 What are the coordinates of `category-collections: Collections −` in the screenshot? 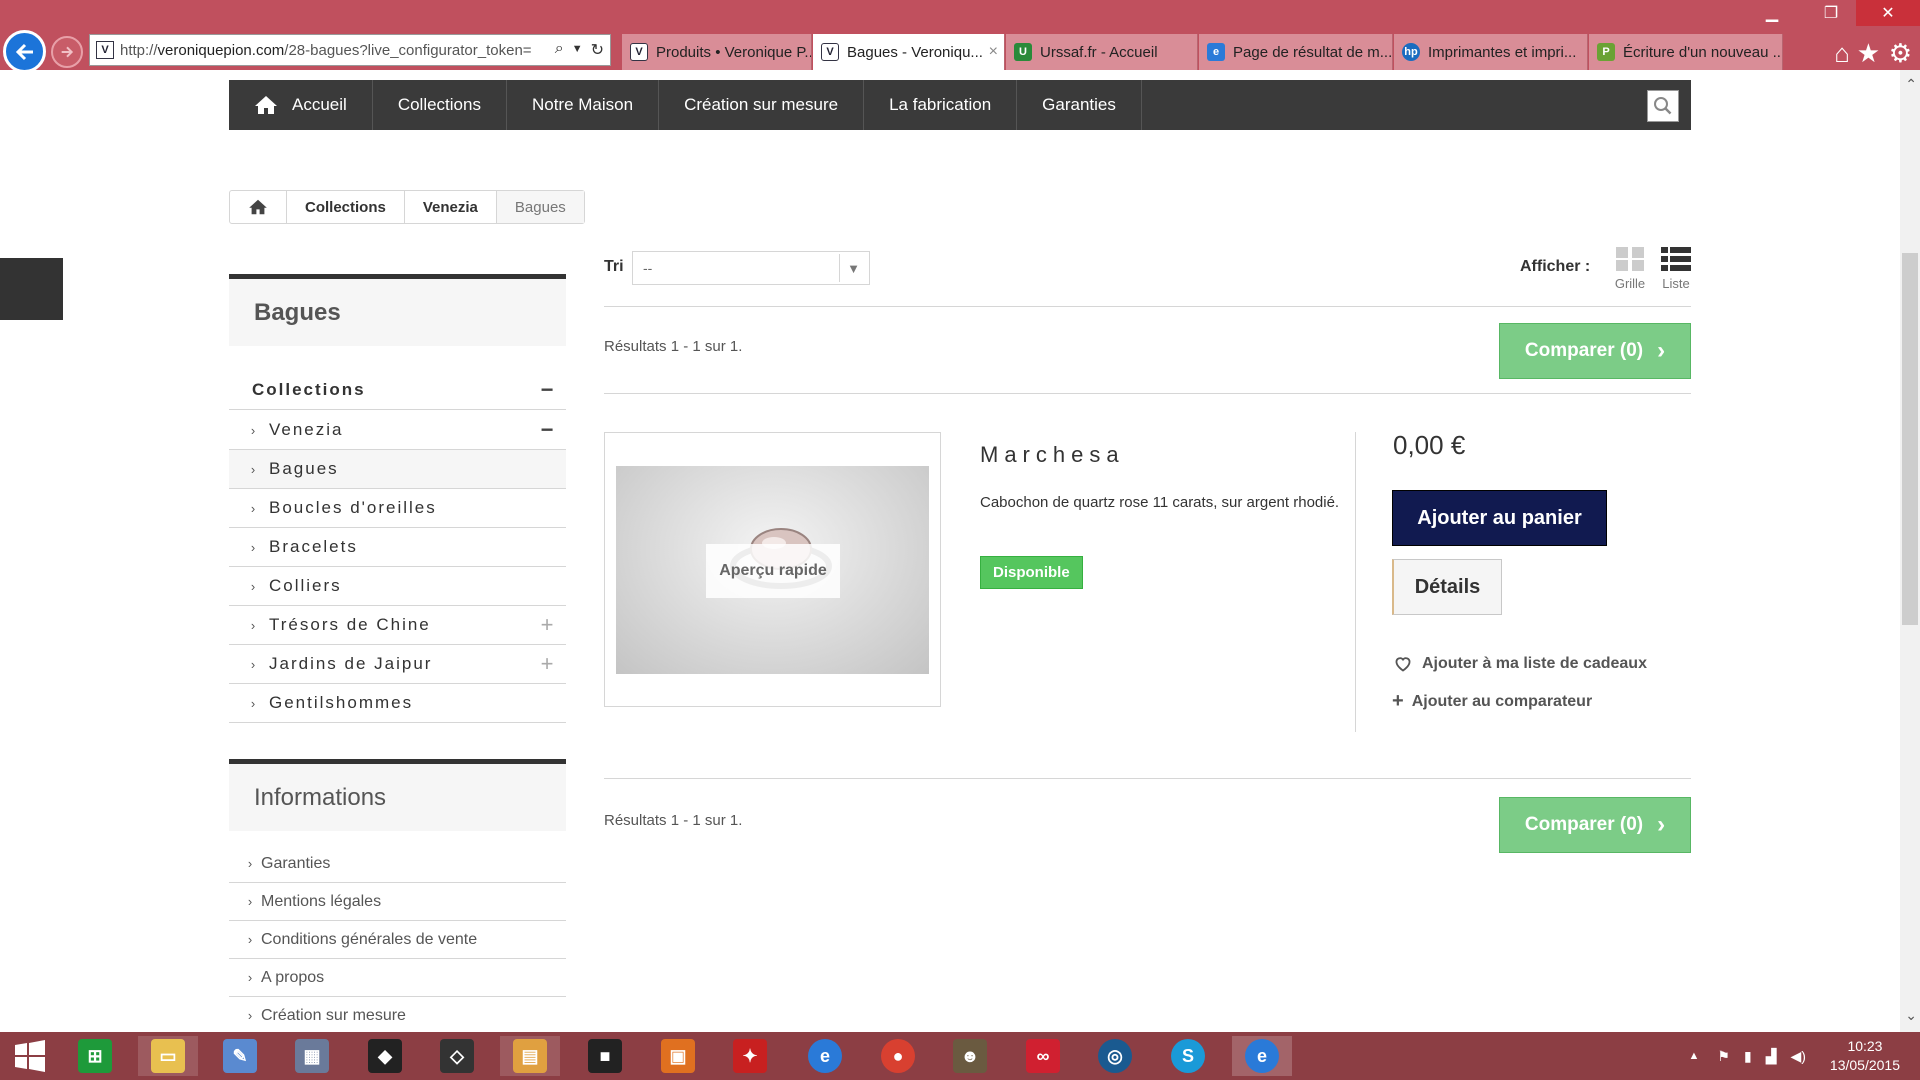 It's located at (397, 390).